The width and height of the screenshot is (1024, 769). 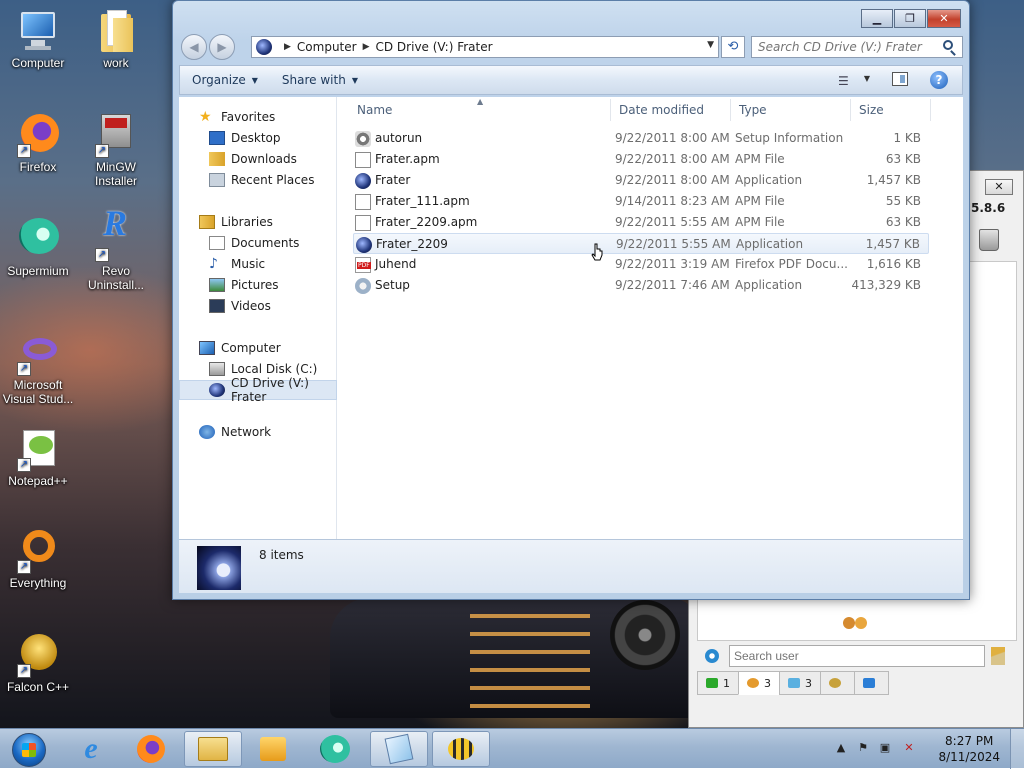 I want to click on preview-pane-icon, so click(x=900, y=79).